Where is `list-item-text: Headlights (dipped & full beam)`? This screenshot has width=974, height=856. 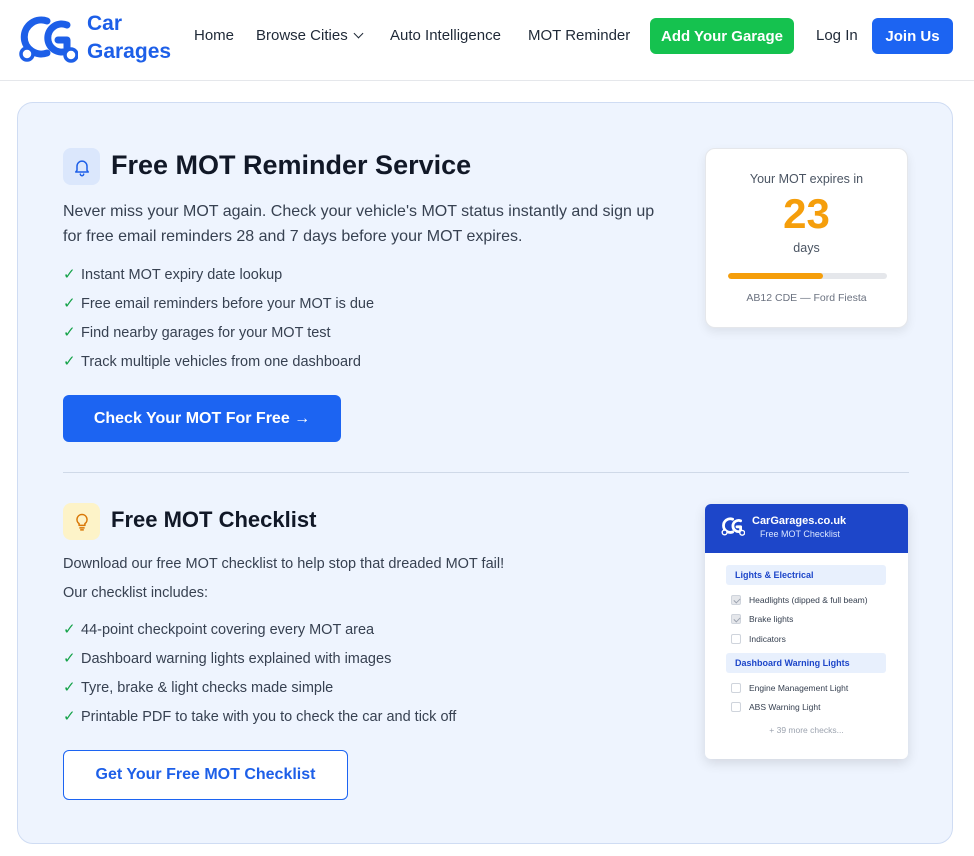 list-item-text: Headlights (dipped & full beam) is located at coordinates (808, 600).